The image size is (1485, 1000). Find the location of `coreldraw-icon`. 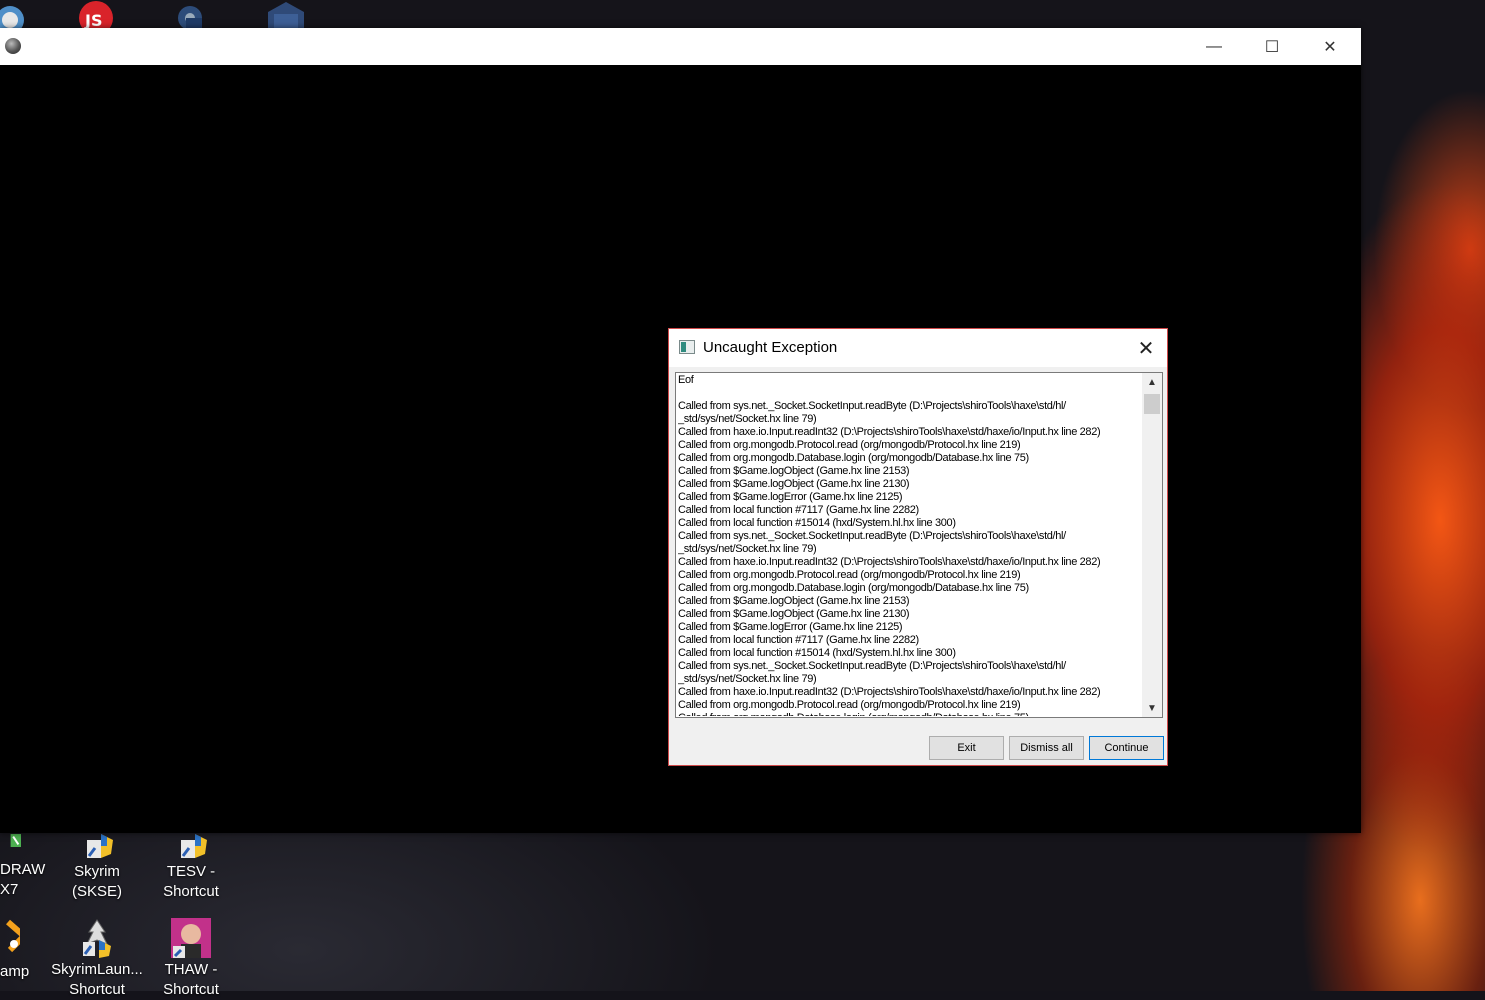

coreldraw-icon is located at coordinates (15, 840).